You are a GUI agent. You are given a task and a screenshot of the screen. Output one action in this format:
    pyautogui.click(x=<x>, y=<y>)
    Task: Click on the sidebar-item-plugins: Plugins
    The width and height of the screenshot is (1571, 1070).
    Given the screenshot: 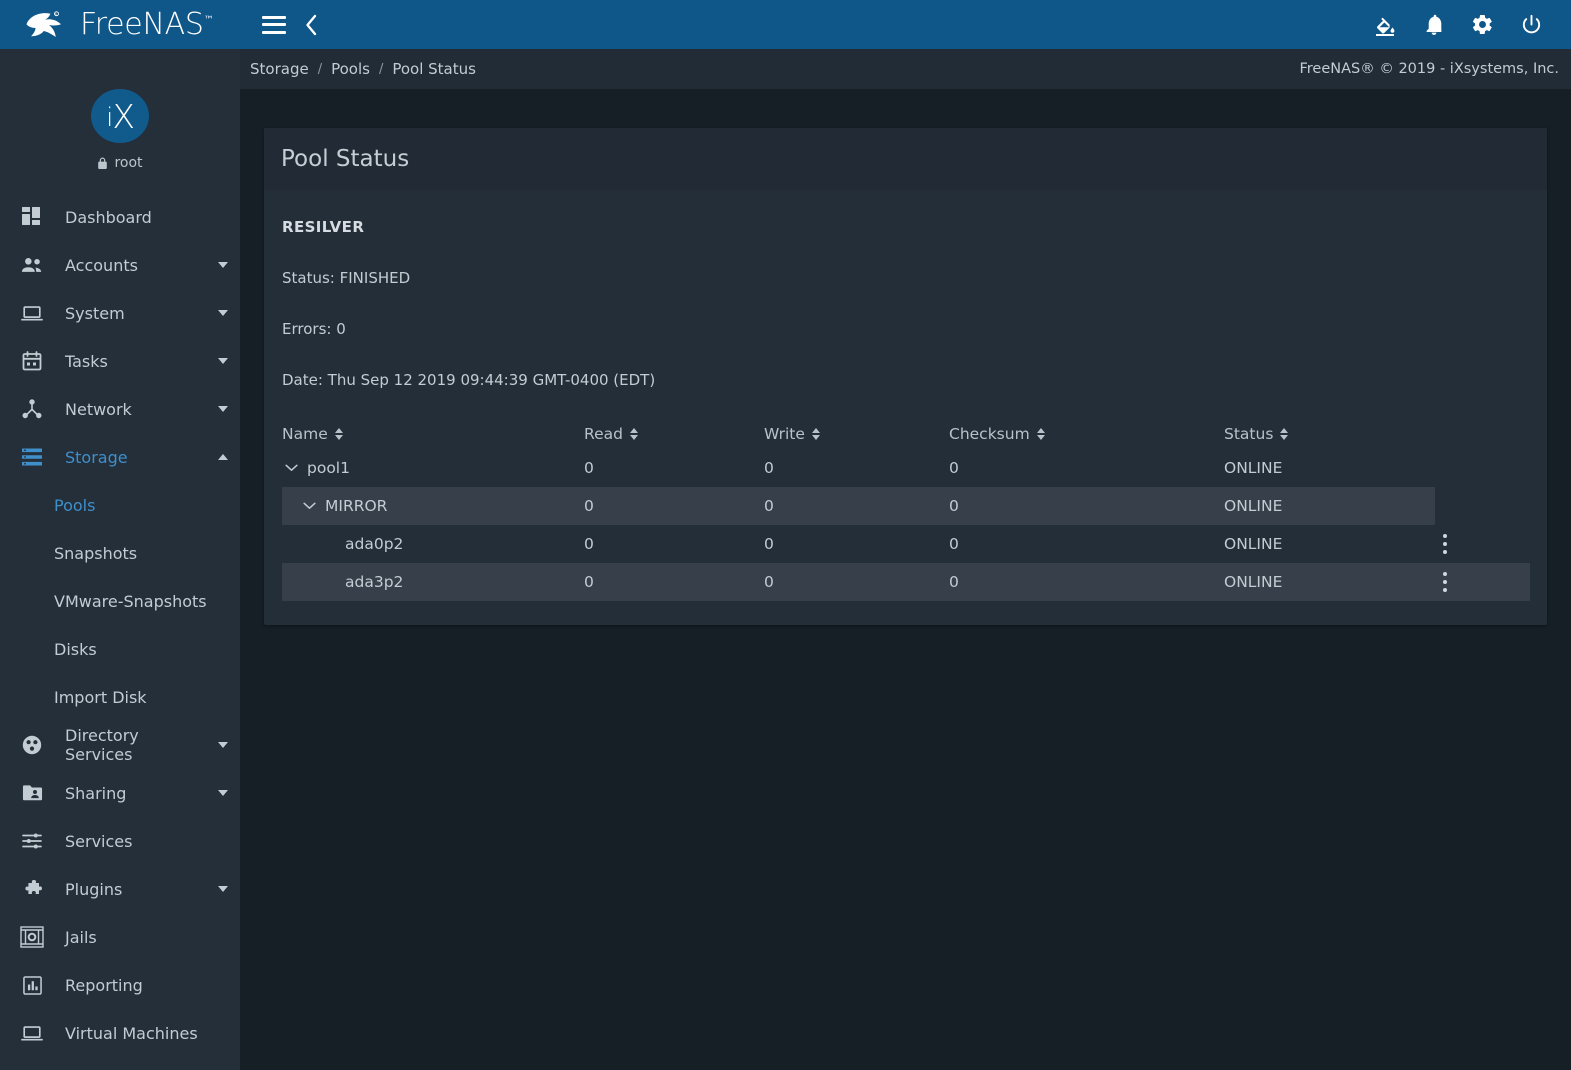 What is the action you would take?
    pyautogui.click(x=120, y=889)
    